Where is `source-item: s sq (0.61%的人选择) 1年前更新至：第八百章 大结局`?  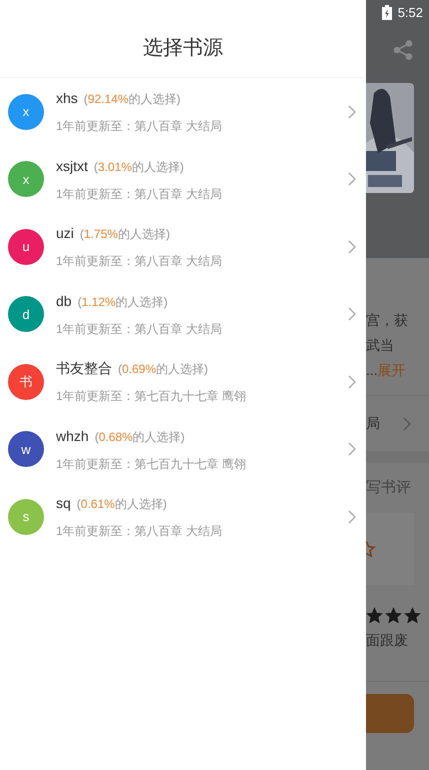
source-item: s sq (0.61%的人选择) 1年前更新至：第八百章 大结局 is located at coordinates (183, 516).